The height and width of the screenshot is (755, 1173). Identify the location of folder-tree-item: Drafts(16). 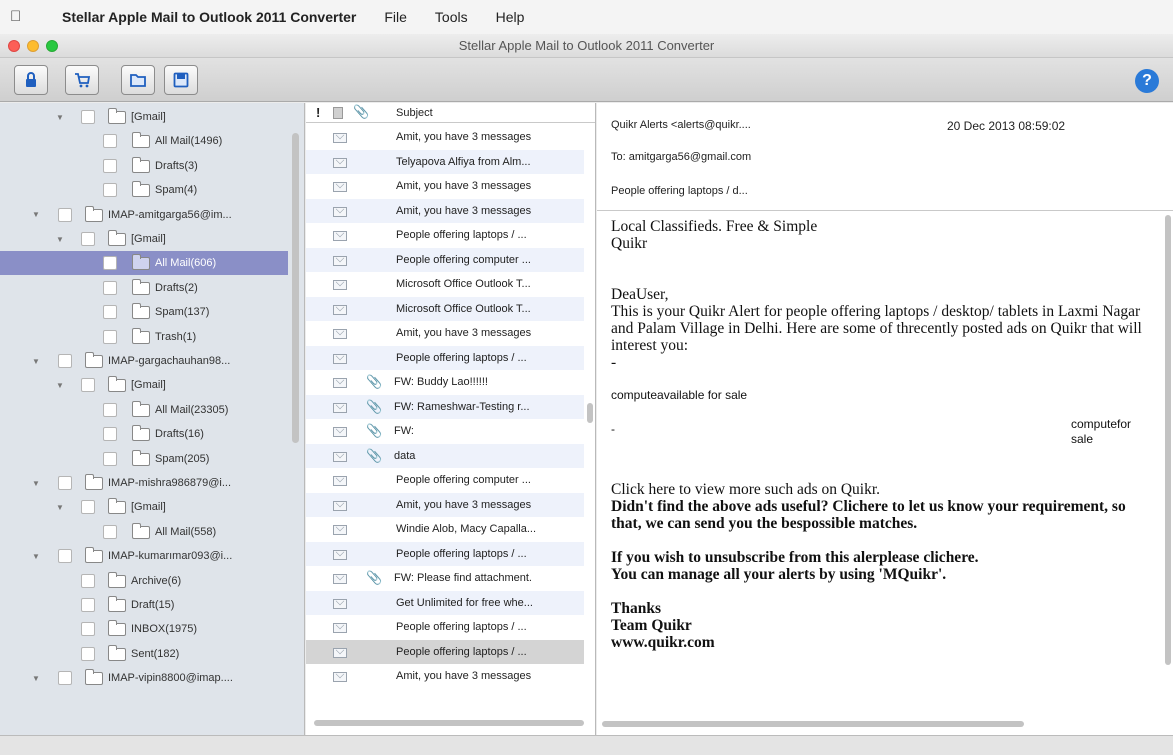
(144, 434).